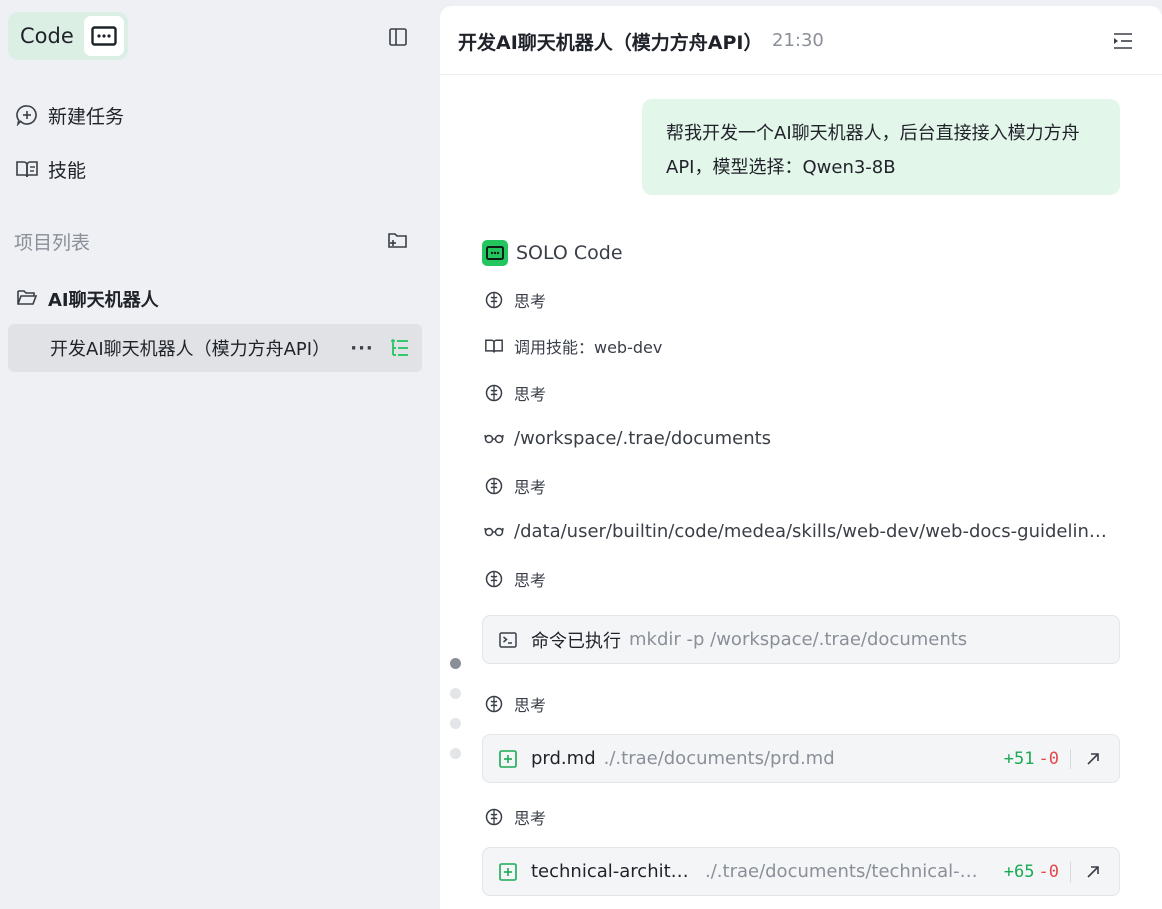  Describe the element at coordinates (798, 40) in the screenshot. I see `timestamp: 21:30` at that location.